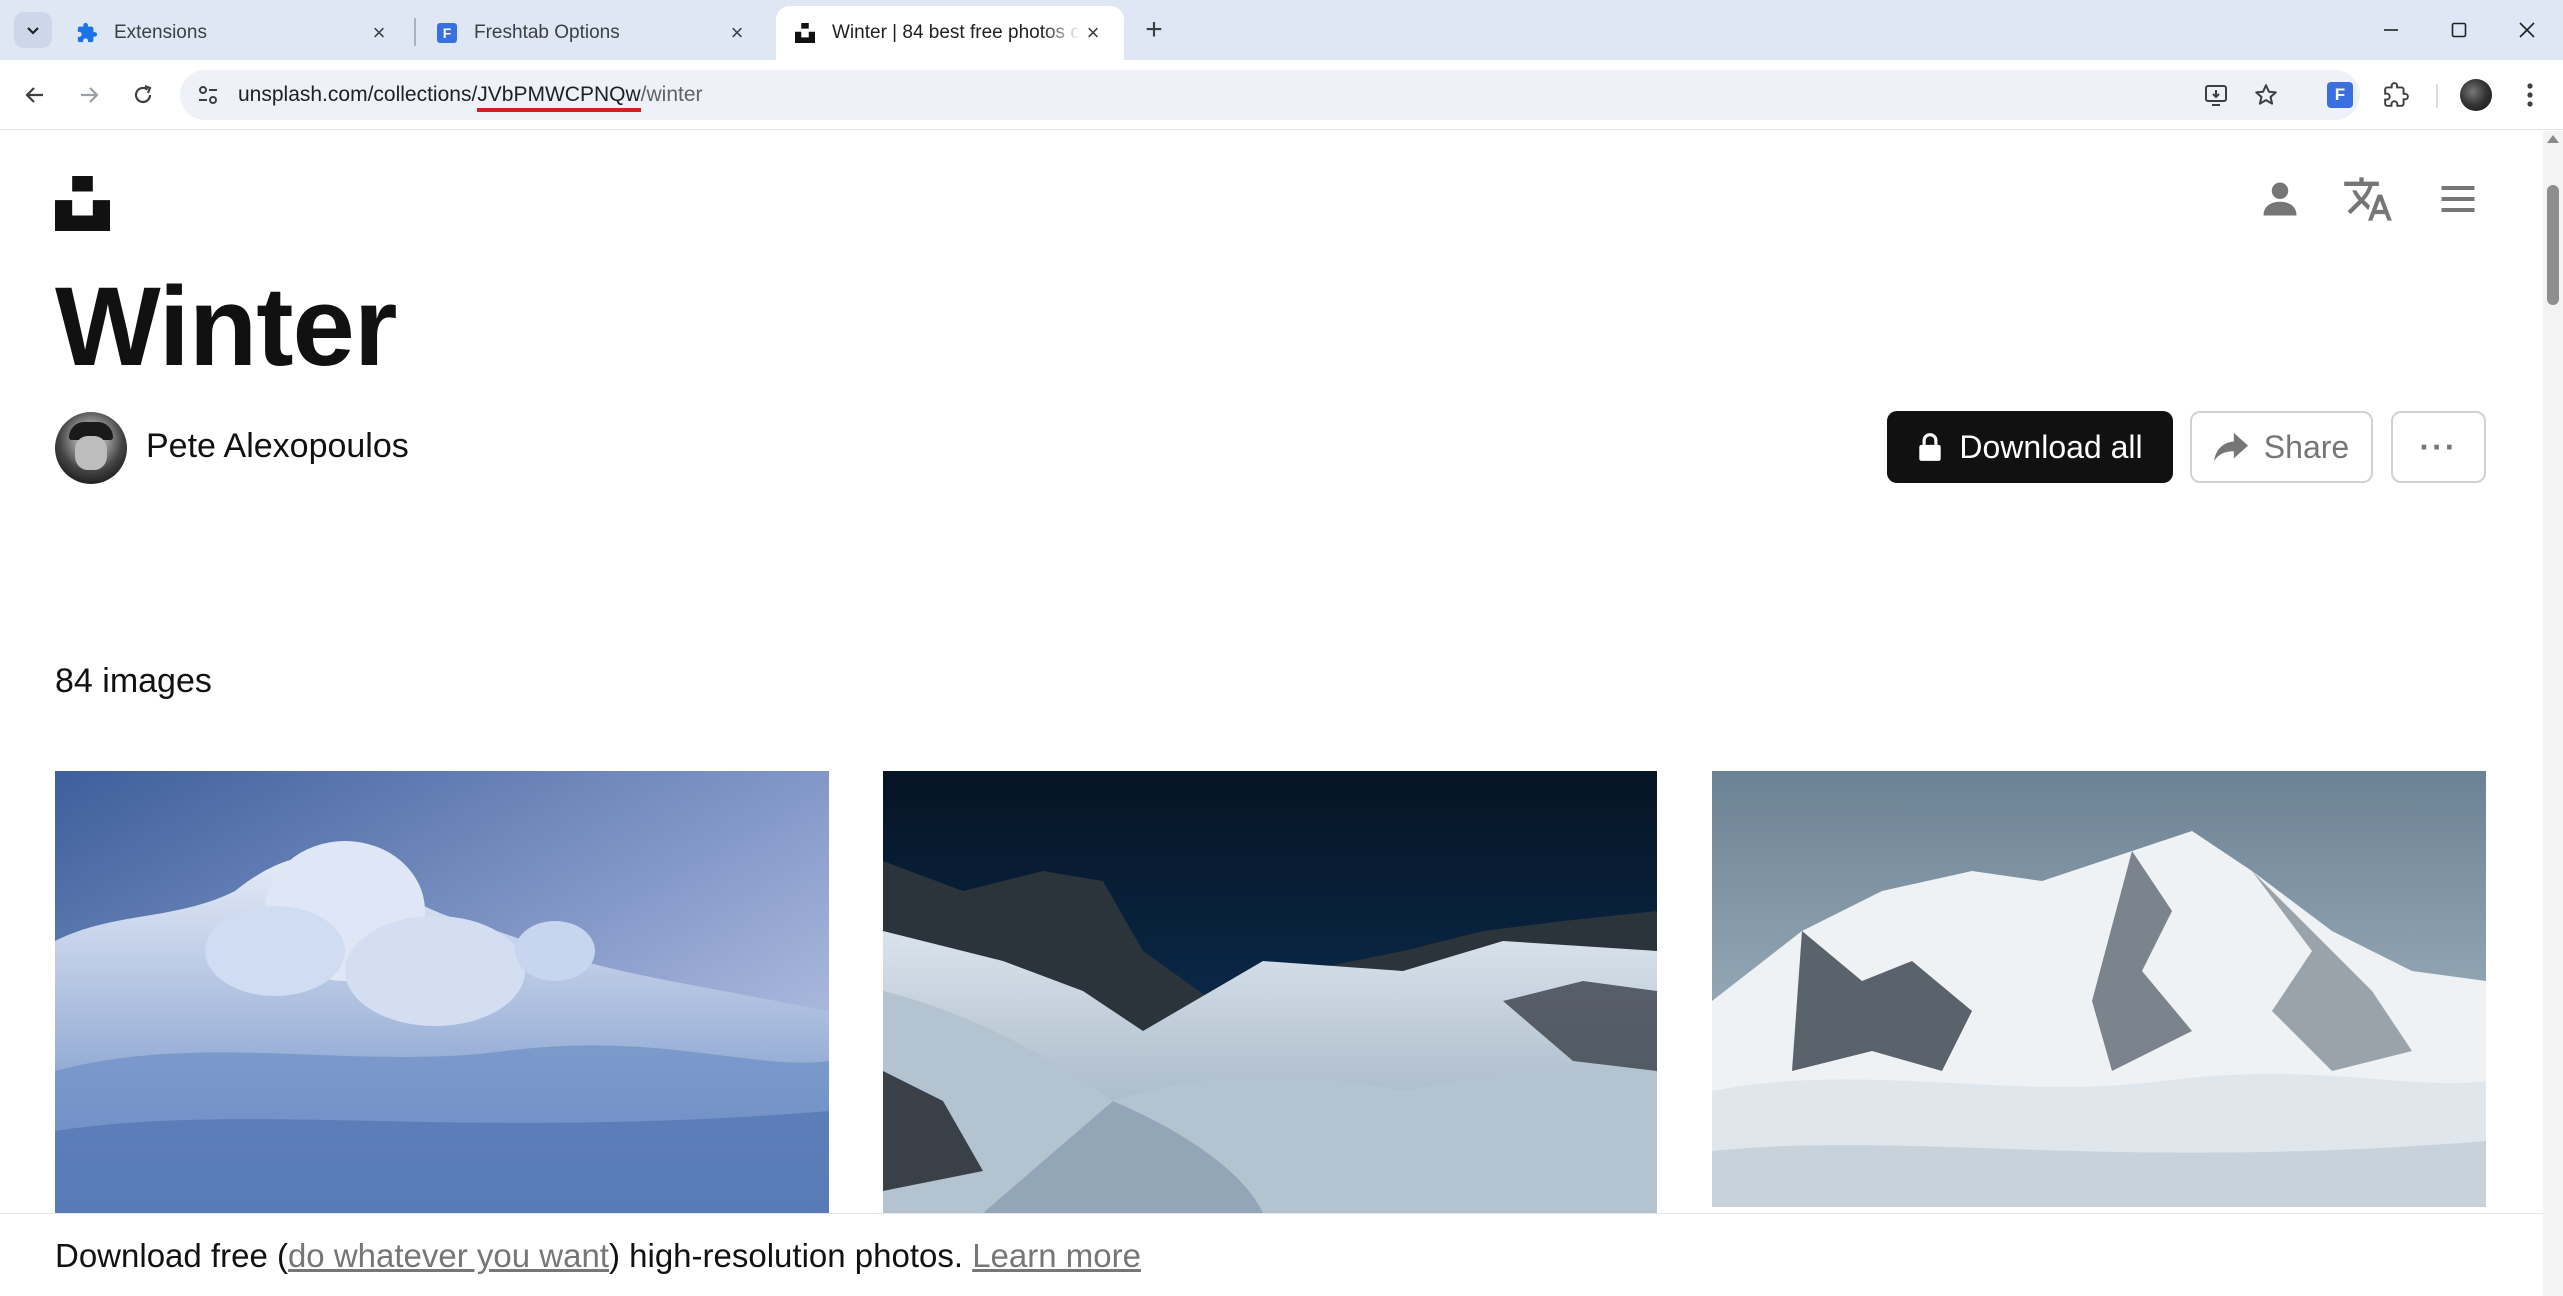  I want to click on install-app-icon, so click(2216, 95).